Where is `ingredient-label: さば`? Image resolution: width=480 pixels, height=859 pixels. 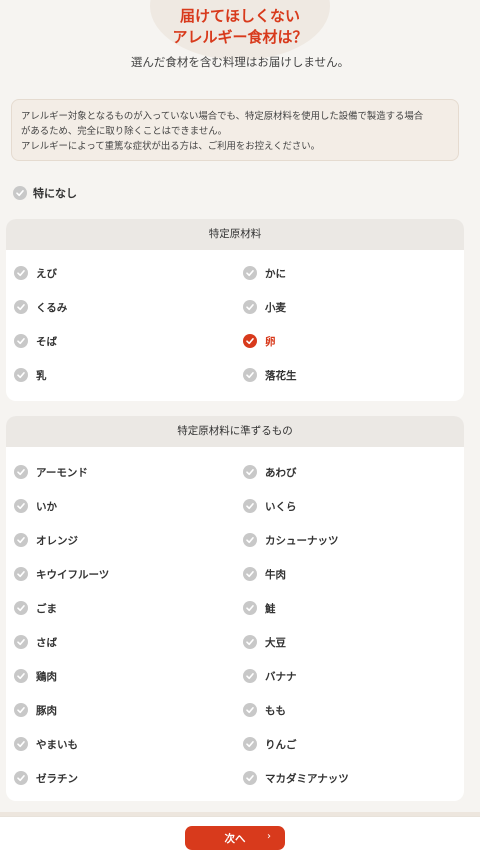 ingredient-label: さば is located at coordinates (46, 642).